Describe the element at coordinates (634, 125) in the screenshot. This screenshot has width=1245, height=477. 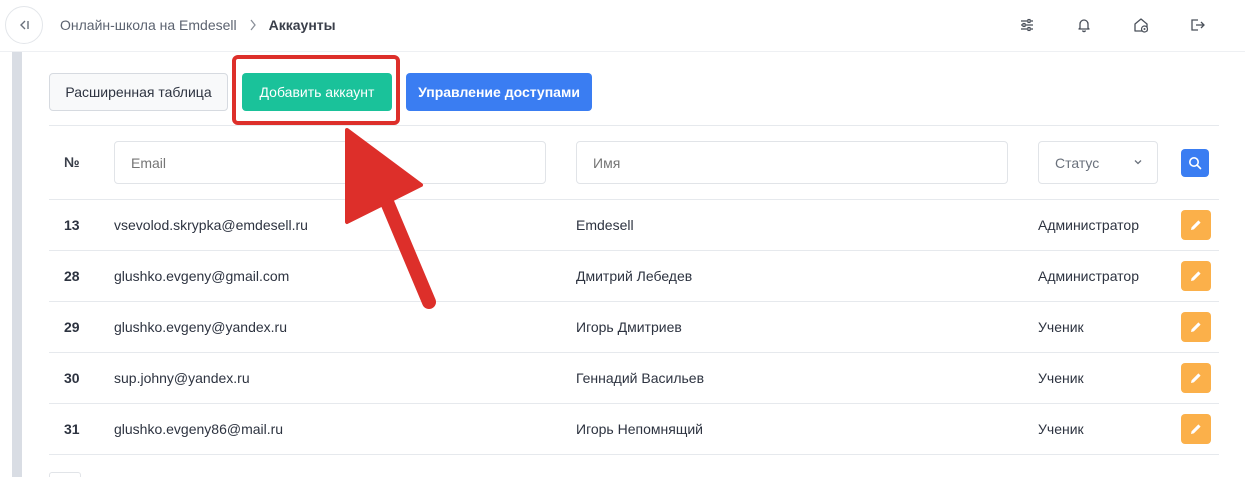
I see `table-top-divider` at that location.